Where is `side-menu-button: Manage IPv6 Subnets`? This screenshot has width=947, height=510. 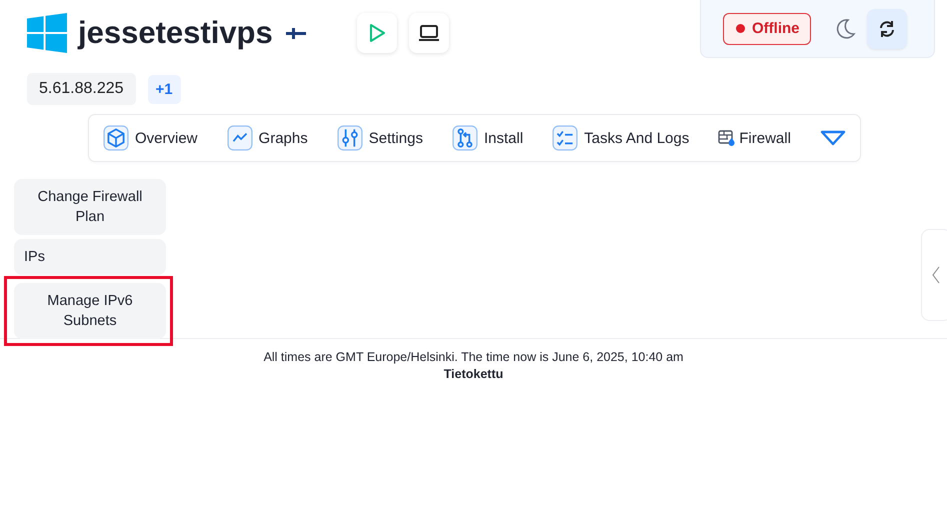 side-menu-button: Manage IPv6 Subnets is located at coordinates (90, 311).